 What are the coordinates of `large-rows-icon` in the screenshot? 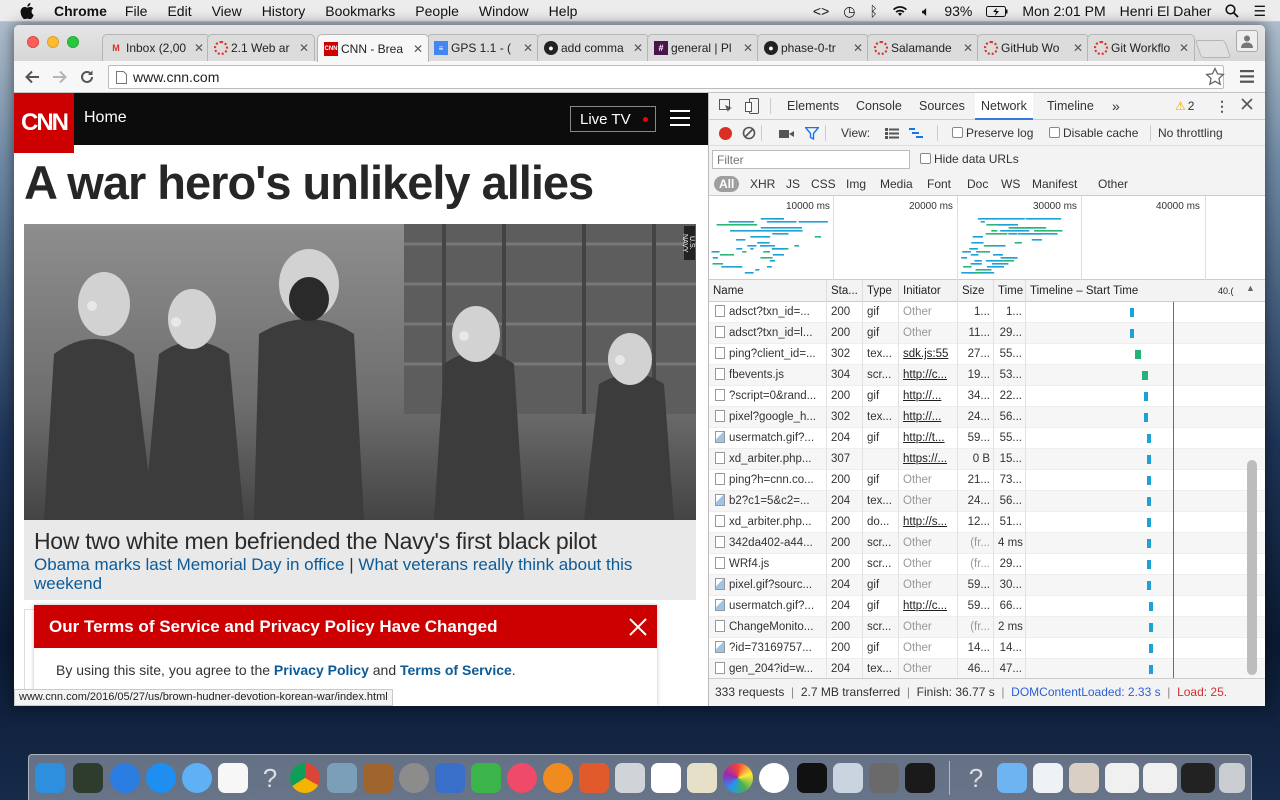 It's located at (892, 135).